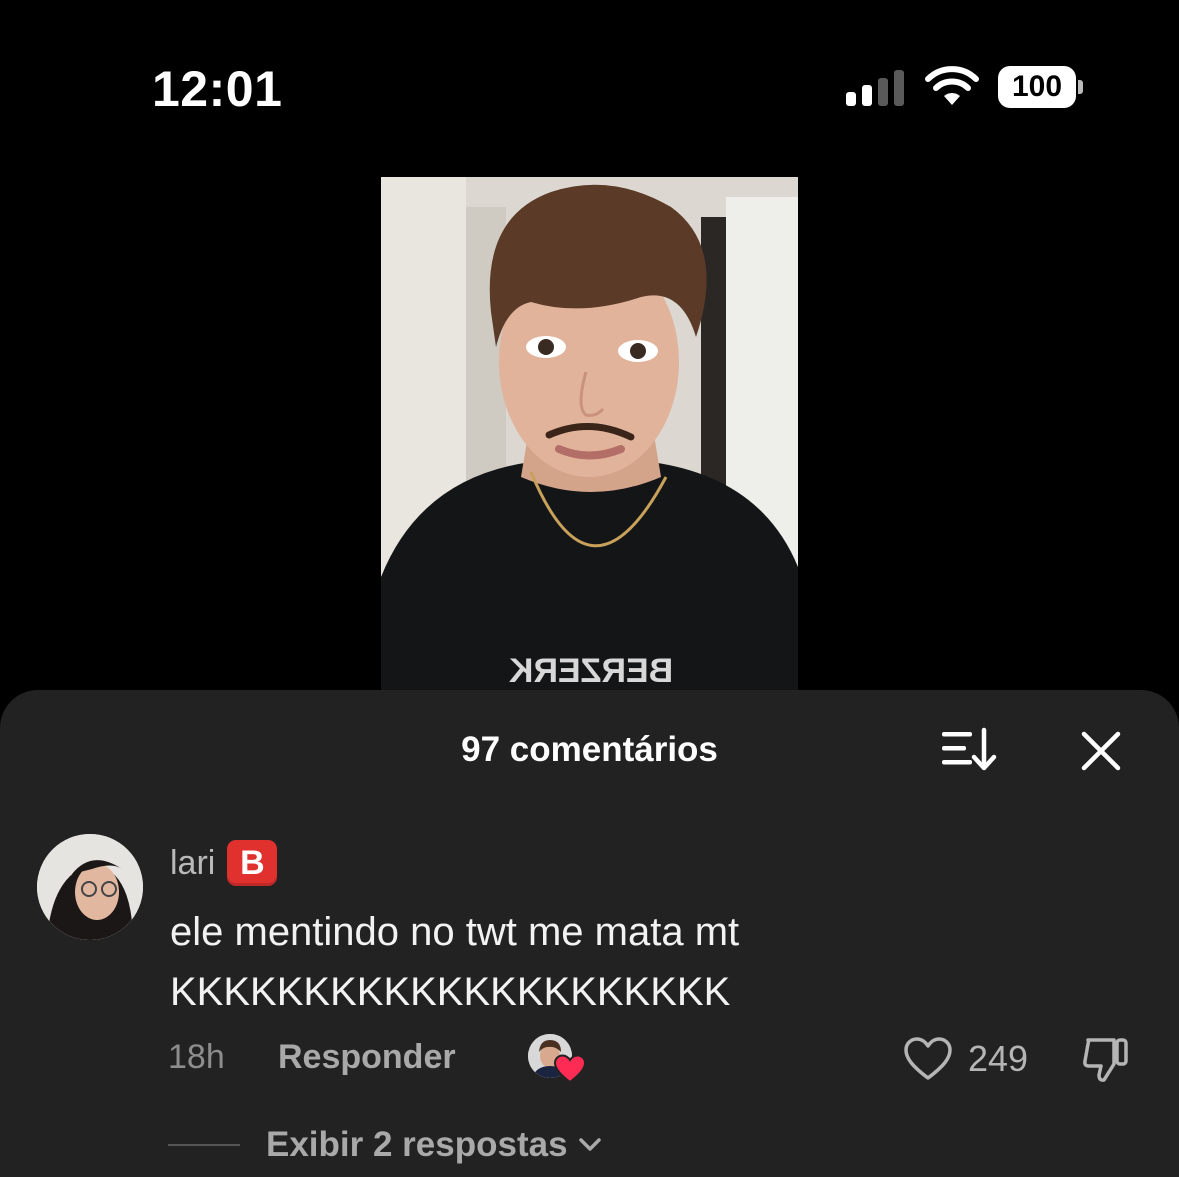  What do you see at coordinates (417, 1144) in the screenshot?
I see `view-replies-label: Exibir 2 respostas` at bounding box center [417, 1144].